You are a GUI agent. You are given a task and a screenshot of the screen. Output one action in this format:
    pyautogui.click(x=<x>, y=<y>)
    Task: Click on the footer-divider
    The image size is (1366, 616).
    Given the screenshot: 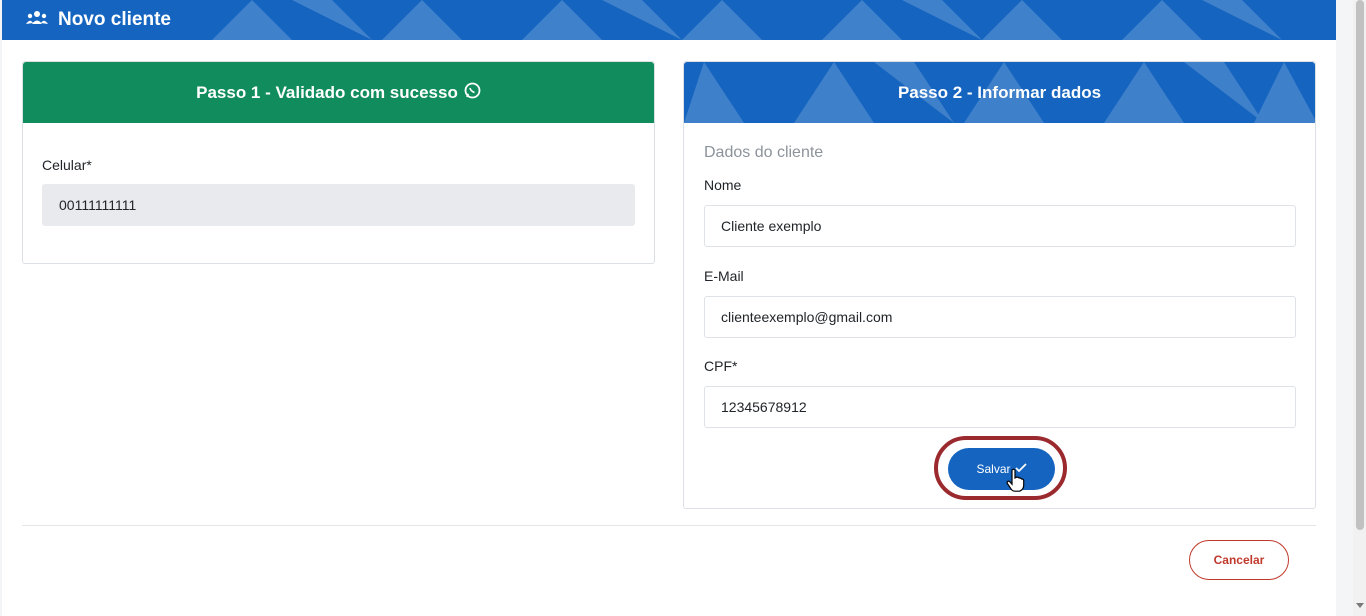 What is the action you would take?
    pyautogui.click(x=669, y=525)
    